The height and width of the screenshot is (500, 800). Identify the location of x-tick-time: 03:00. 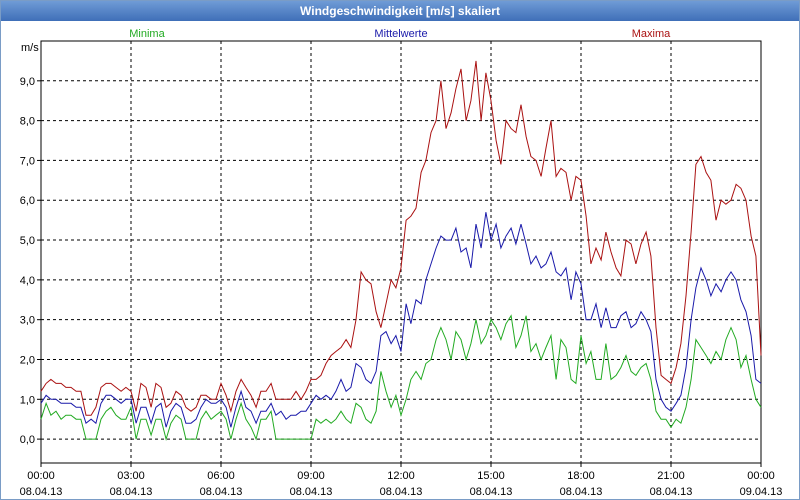
(131, 476).